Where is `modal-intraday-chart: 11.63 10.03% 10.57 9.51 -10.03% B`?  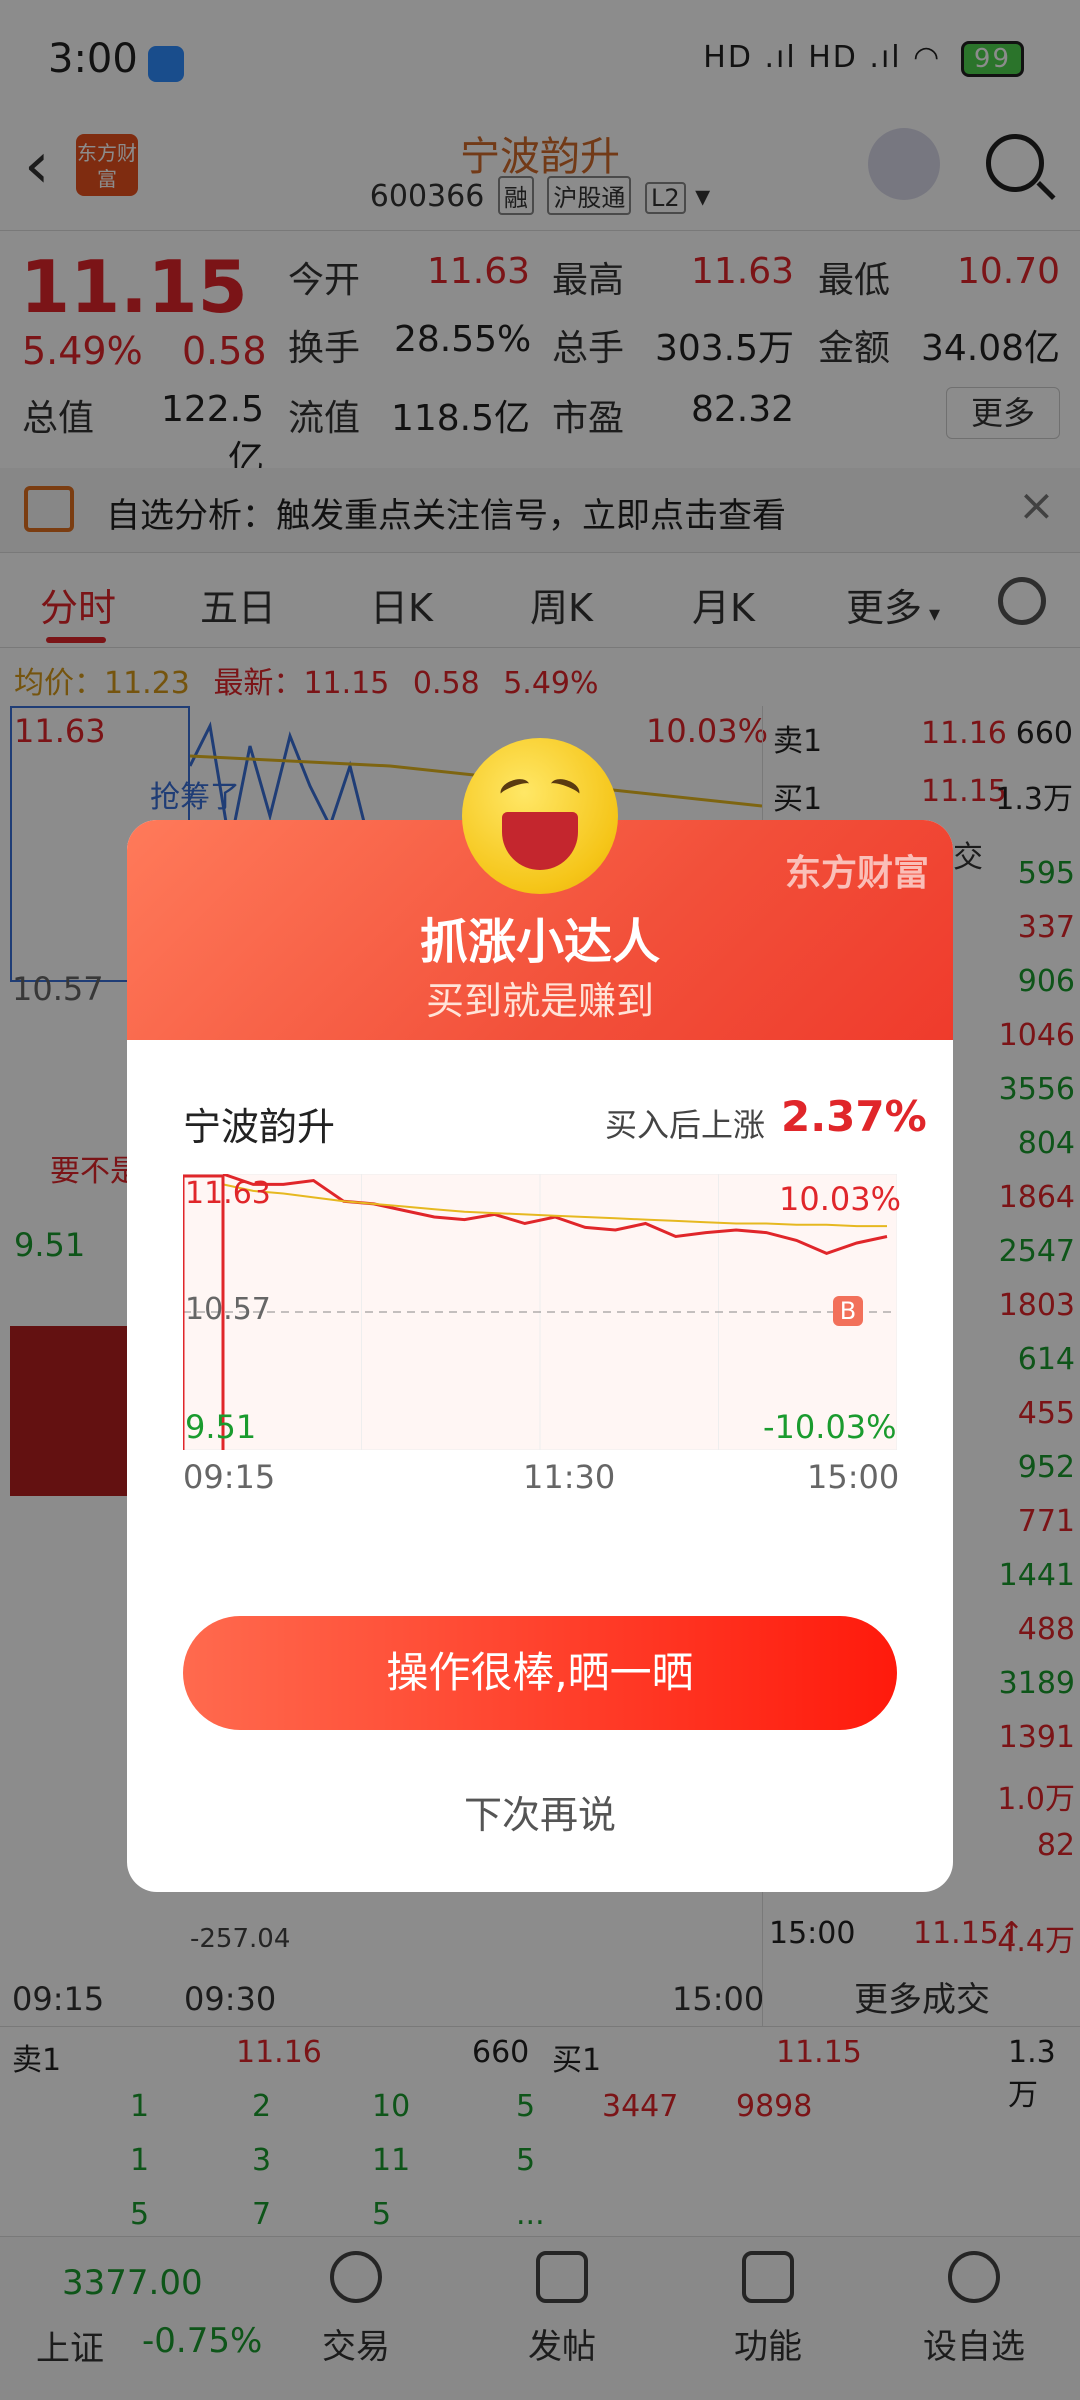
modal-intraday-chart: 11.63 10.03% 10.57 9.51 -10.03% B is located at coordinates (541, 1311).